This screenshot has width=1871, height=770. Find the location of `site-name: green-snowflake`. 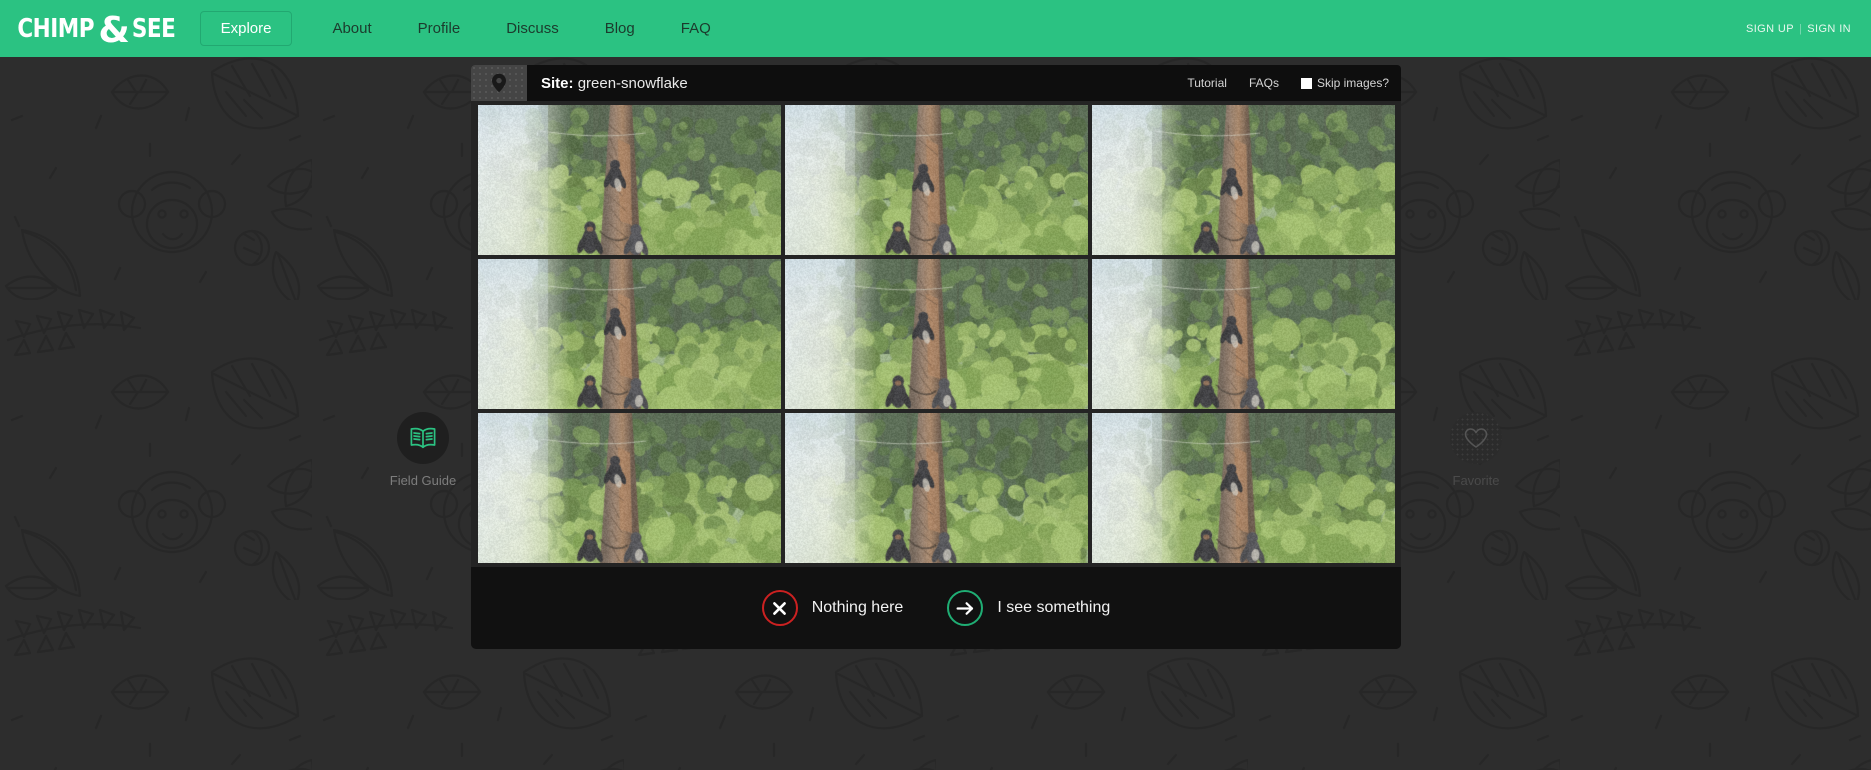

site-name: green-snowflake is located at coordinates (632, 83).